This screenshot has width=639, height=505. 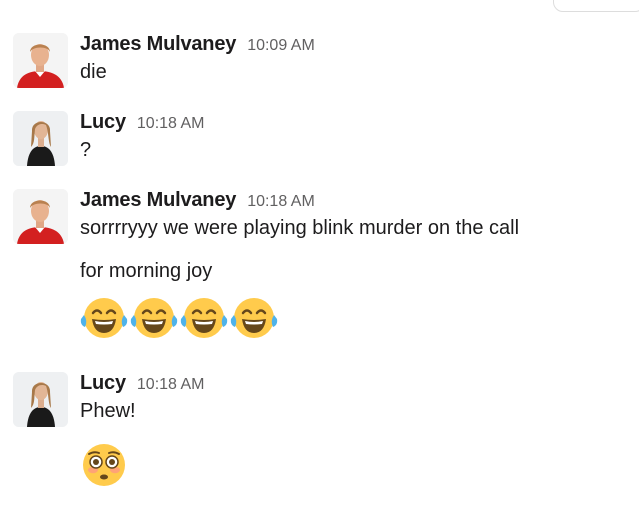 What do you see at coordinates (281, 46) in the screenshot?
I see `timestamp: 10:09 AM` at bounding box center [281, 46].